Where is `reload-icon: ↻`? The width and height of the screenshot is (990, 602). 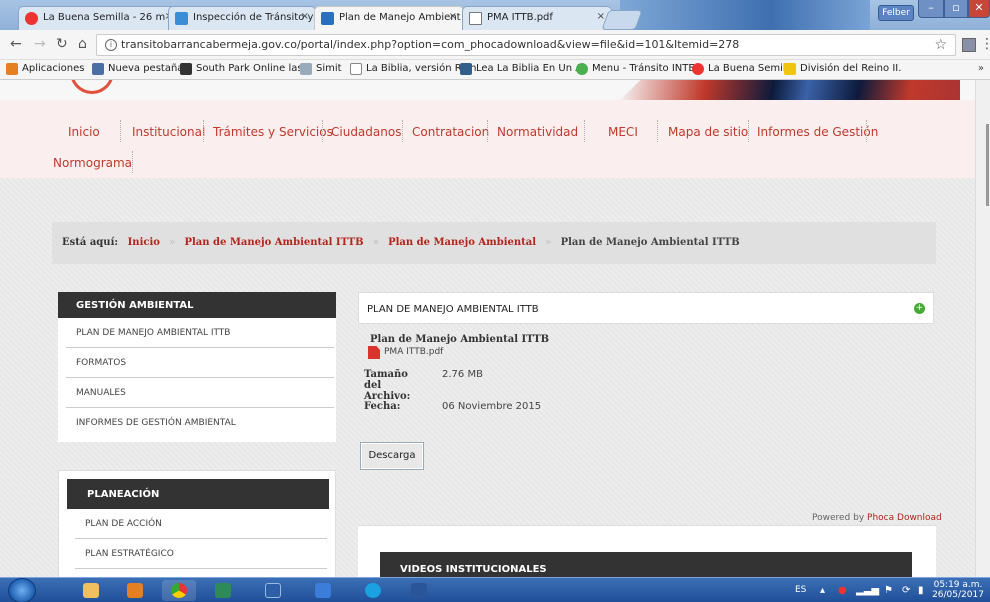
reload-icon: ↻ is located at coordinates (62, 44).